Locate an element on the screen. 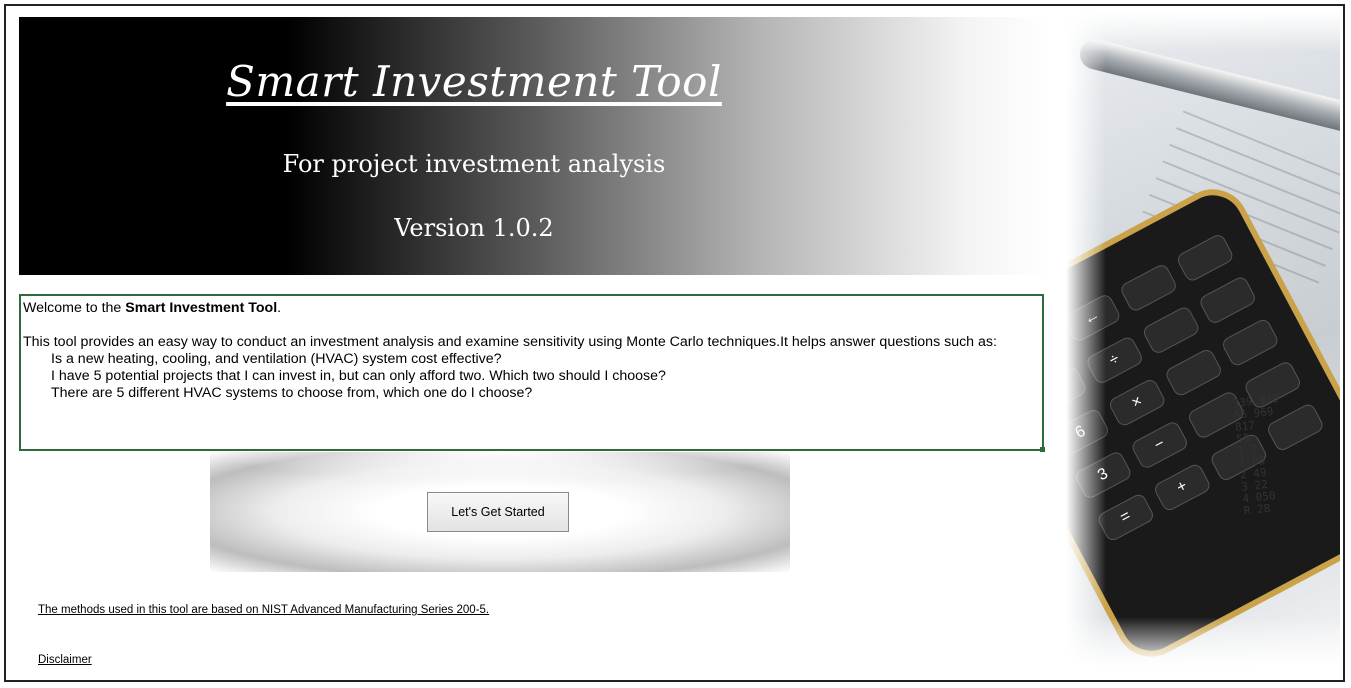  disclaimer-link: Disclaimer is located at coordinates (65, 660).